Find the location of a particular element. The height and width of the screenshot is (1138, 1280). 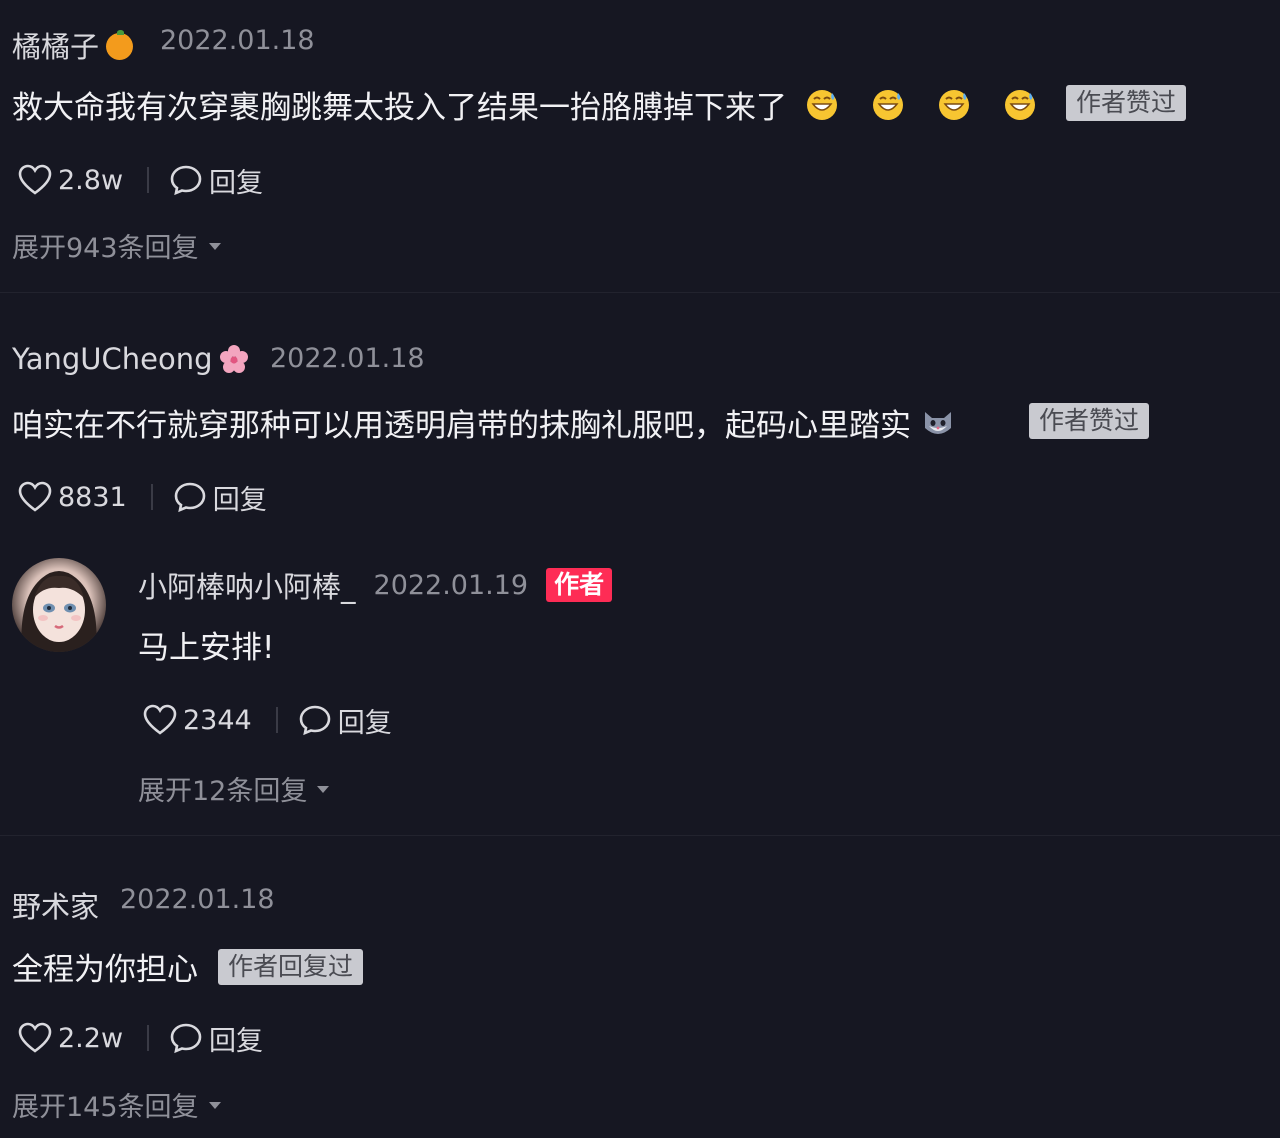

reply-header: 小阿棒呐小阿棒_ 2022.01.19 作者 is located at coordinates (375, 585).